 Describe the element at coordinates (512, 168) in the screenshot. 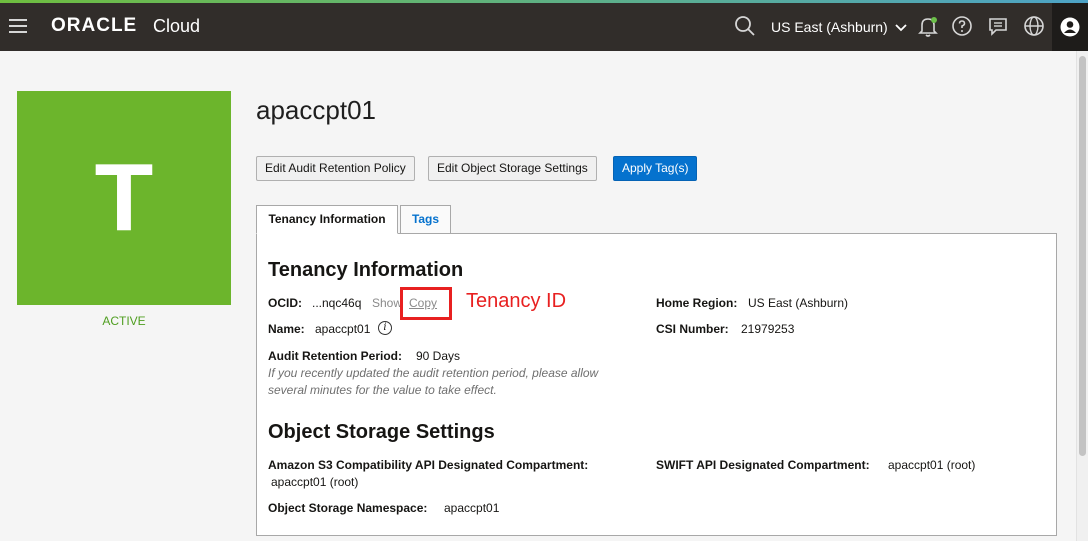

I see `edit-object-storage-button: Edit Object Storage Settings` at that location.